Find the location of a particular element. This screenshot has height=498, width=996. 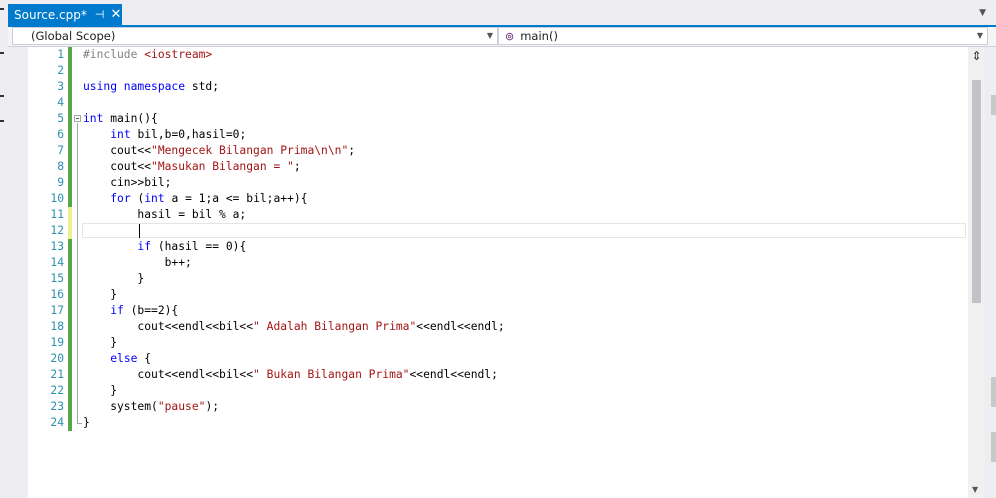

line-number: 16 is located at coordinates (57, 294).